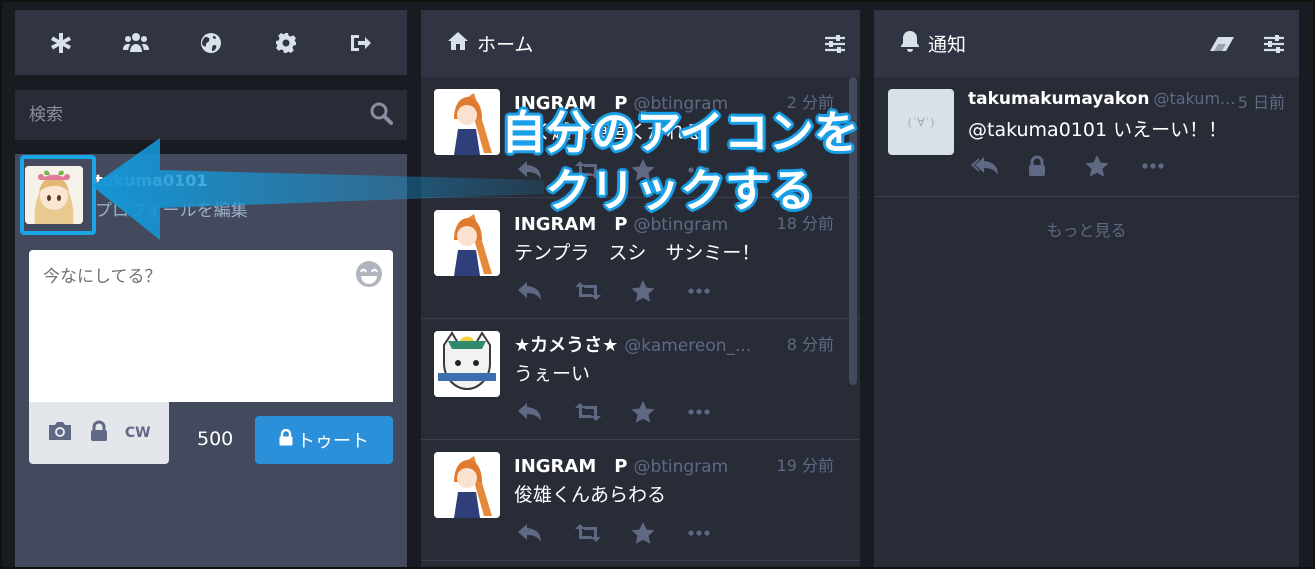  Describe the element at coordinates (136, 43) in the screenshot. I see `users-icon` at that location.